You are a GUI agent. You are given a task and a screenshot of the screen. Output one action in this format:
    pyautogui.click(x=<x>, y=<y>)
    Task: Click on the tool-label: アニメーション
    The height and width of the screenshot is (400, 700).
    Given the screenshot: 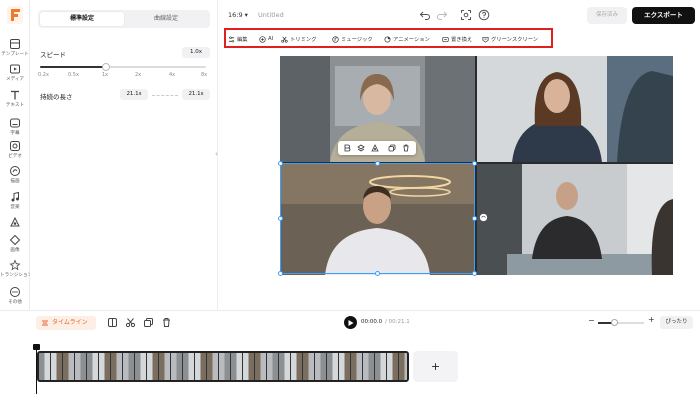 What is the action you would take?
    pyautogui.click(x=411, y=40)
    